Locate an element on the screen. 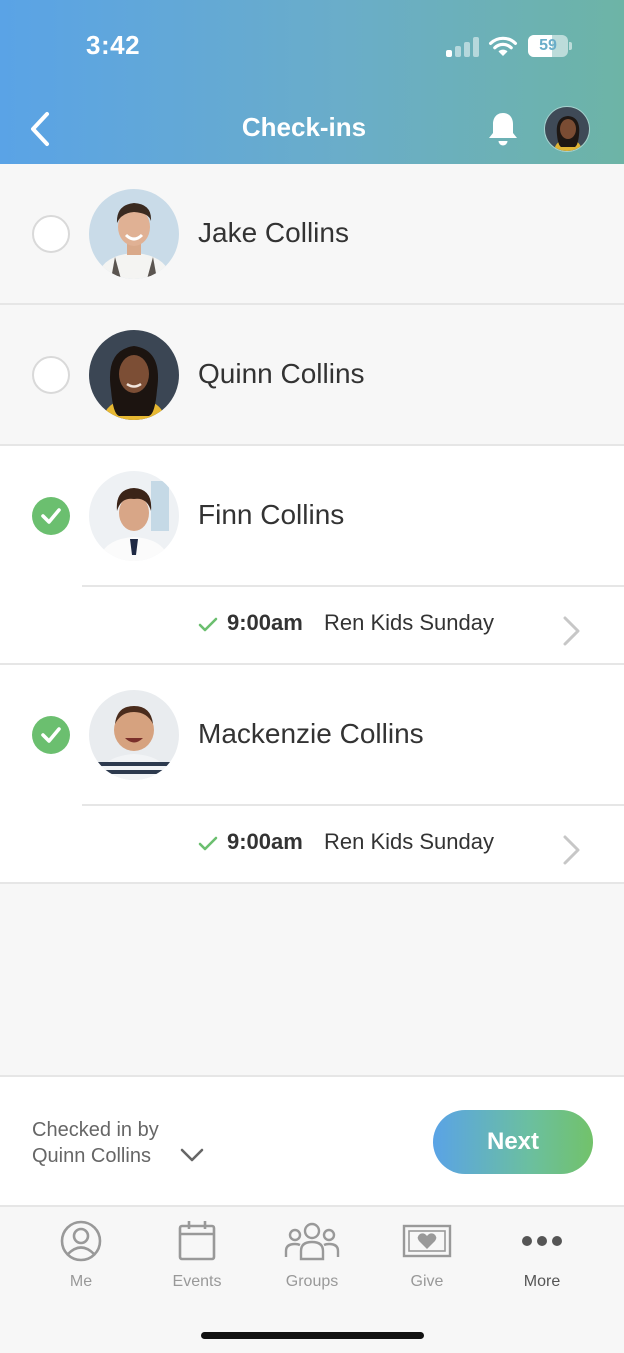 Image resolution: width=624 pixels, height=1353 pixels. tab-label: Me is located at coordinates (81, 1281).